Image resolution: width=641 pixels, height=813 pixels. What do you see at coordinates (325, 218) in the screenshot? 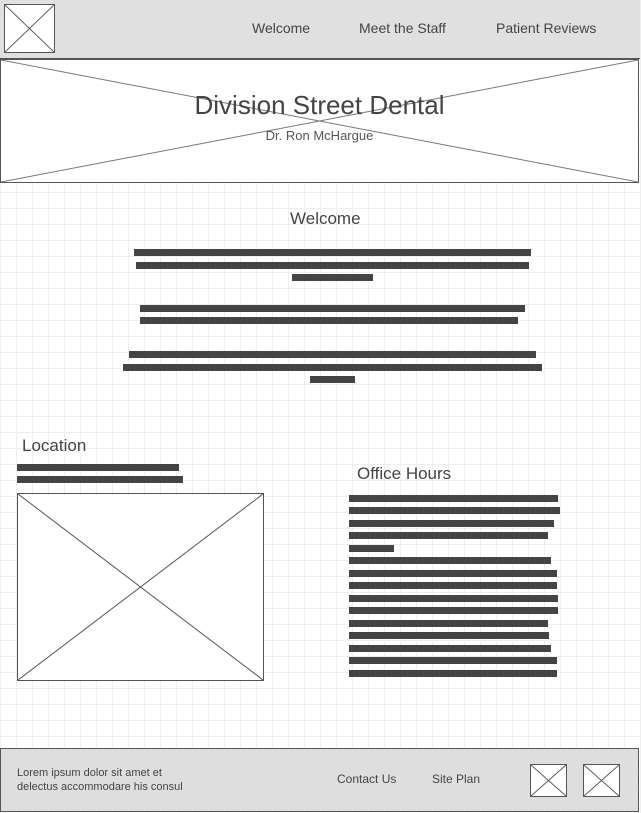
I see `welcome-heading: Welcome` at bounding box center [325, 218].